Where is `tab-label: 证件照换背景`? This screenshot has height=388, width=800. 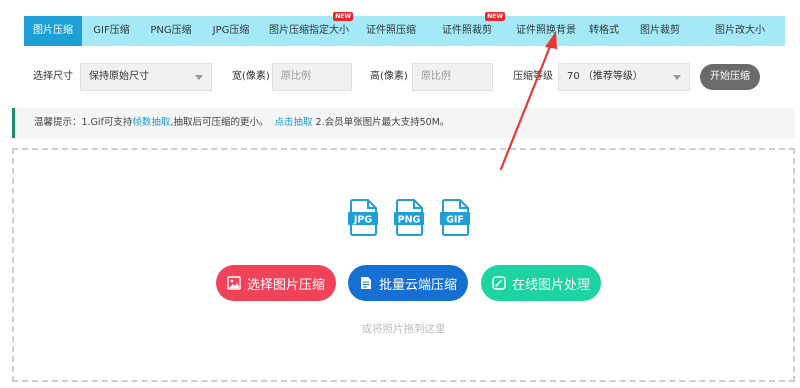 tab-label: 证件照换背景 is located at coordinates (546, 30).